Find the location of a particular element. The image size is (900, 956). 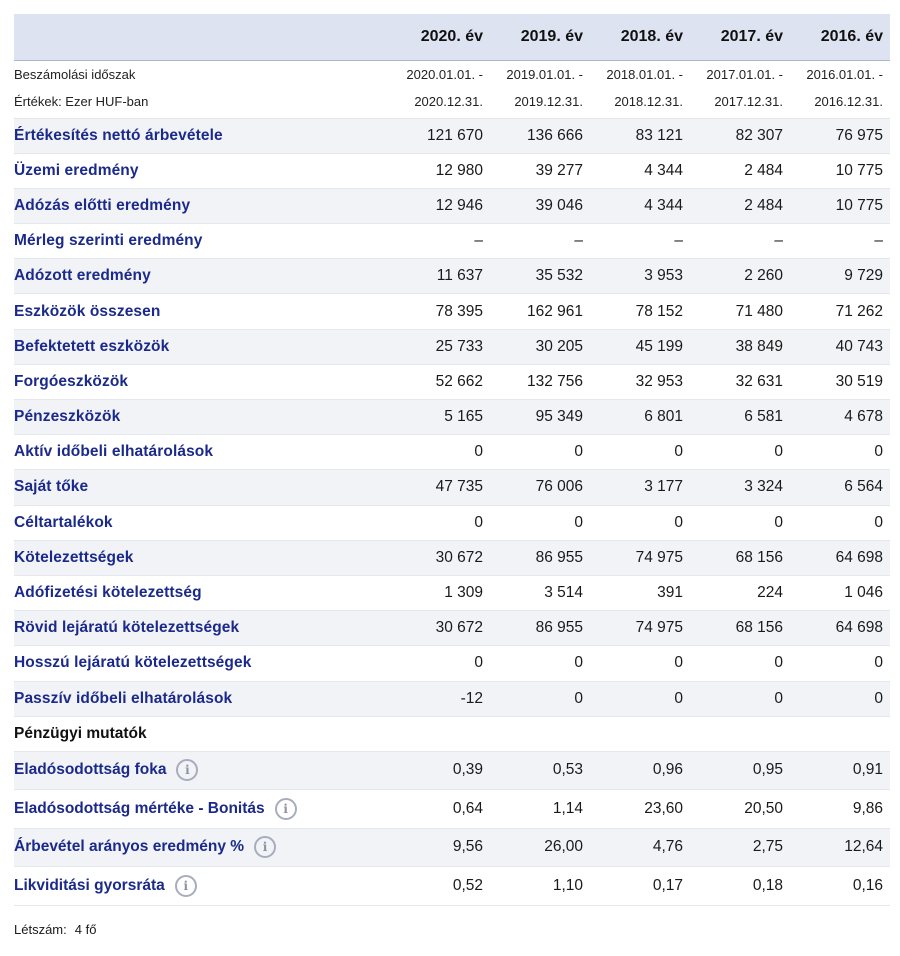

reporting-period-label: Beszámolási időszak is located at coordinates (75, 74).